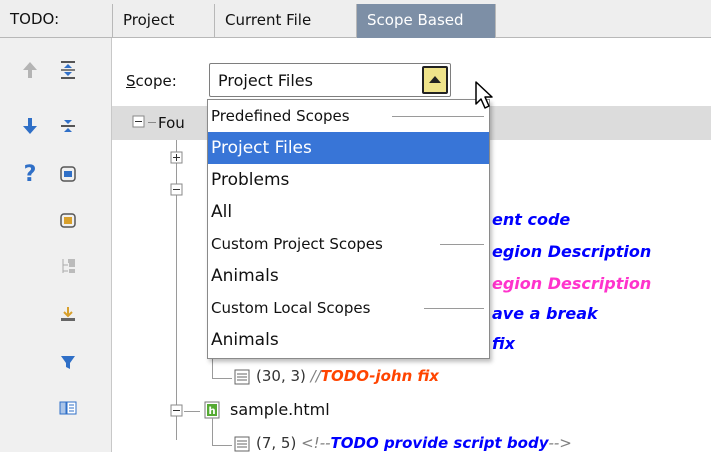 This screenshot has height=456, width=711. What do you see at coordinates (281, 376) in the screenshot?
I see `todo-coords: (30, 3)` at bounding box center [281, 376].